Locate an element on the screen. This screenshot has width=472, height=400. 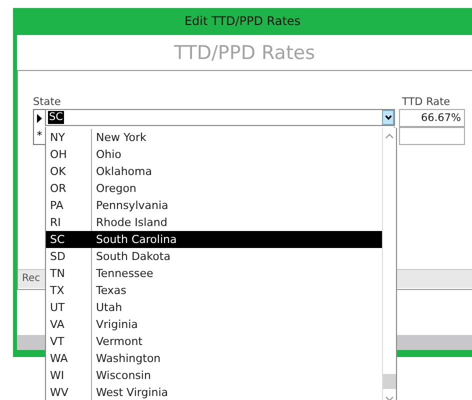
dropdown-item: OR Oregon is located at coordinates (214, 188).